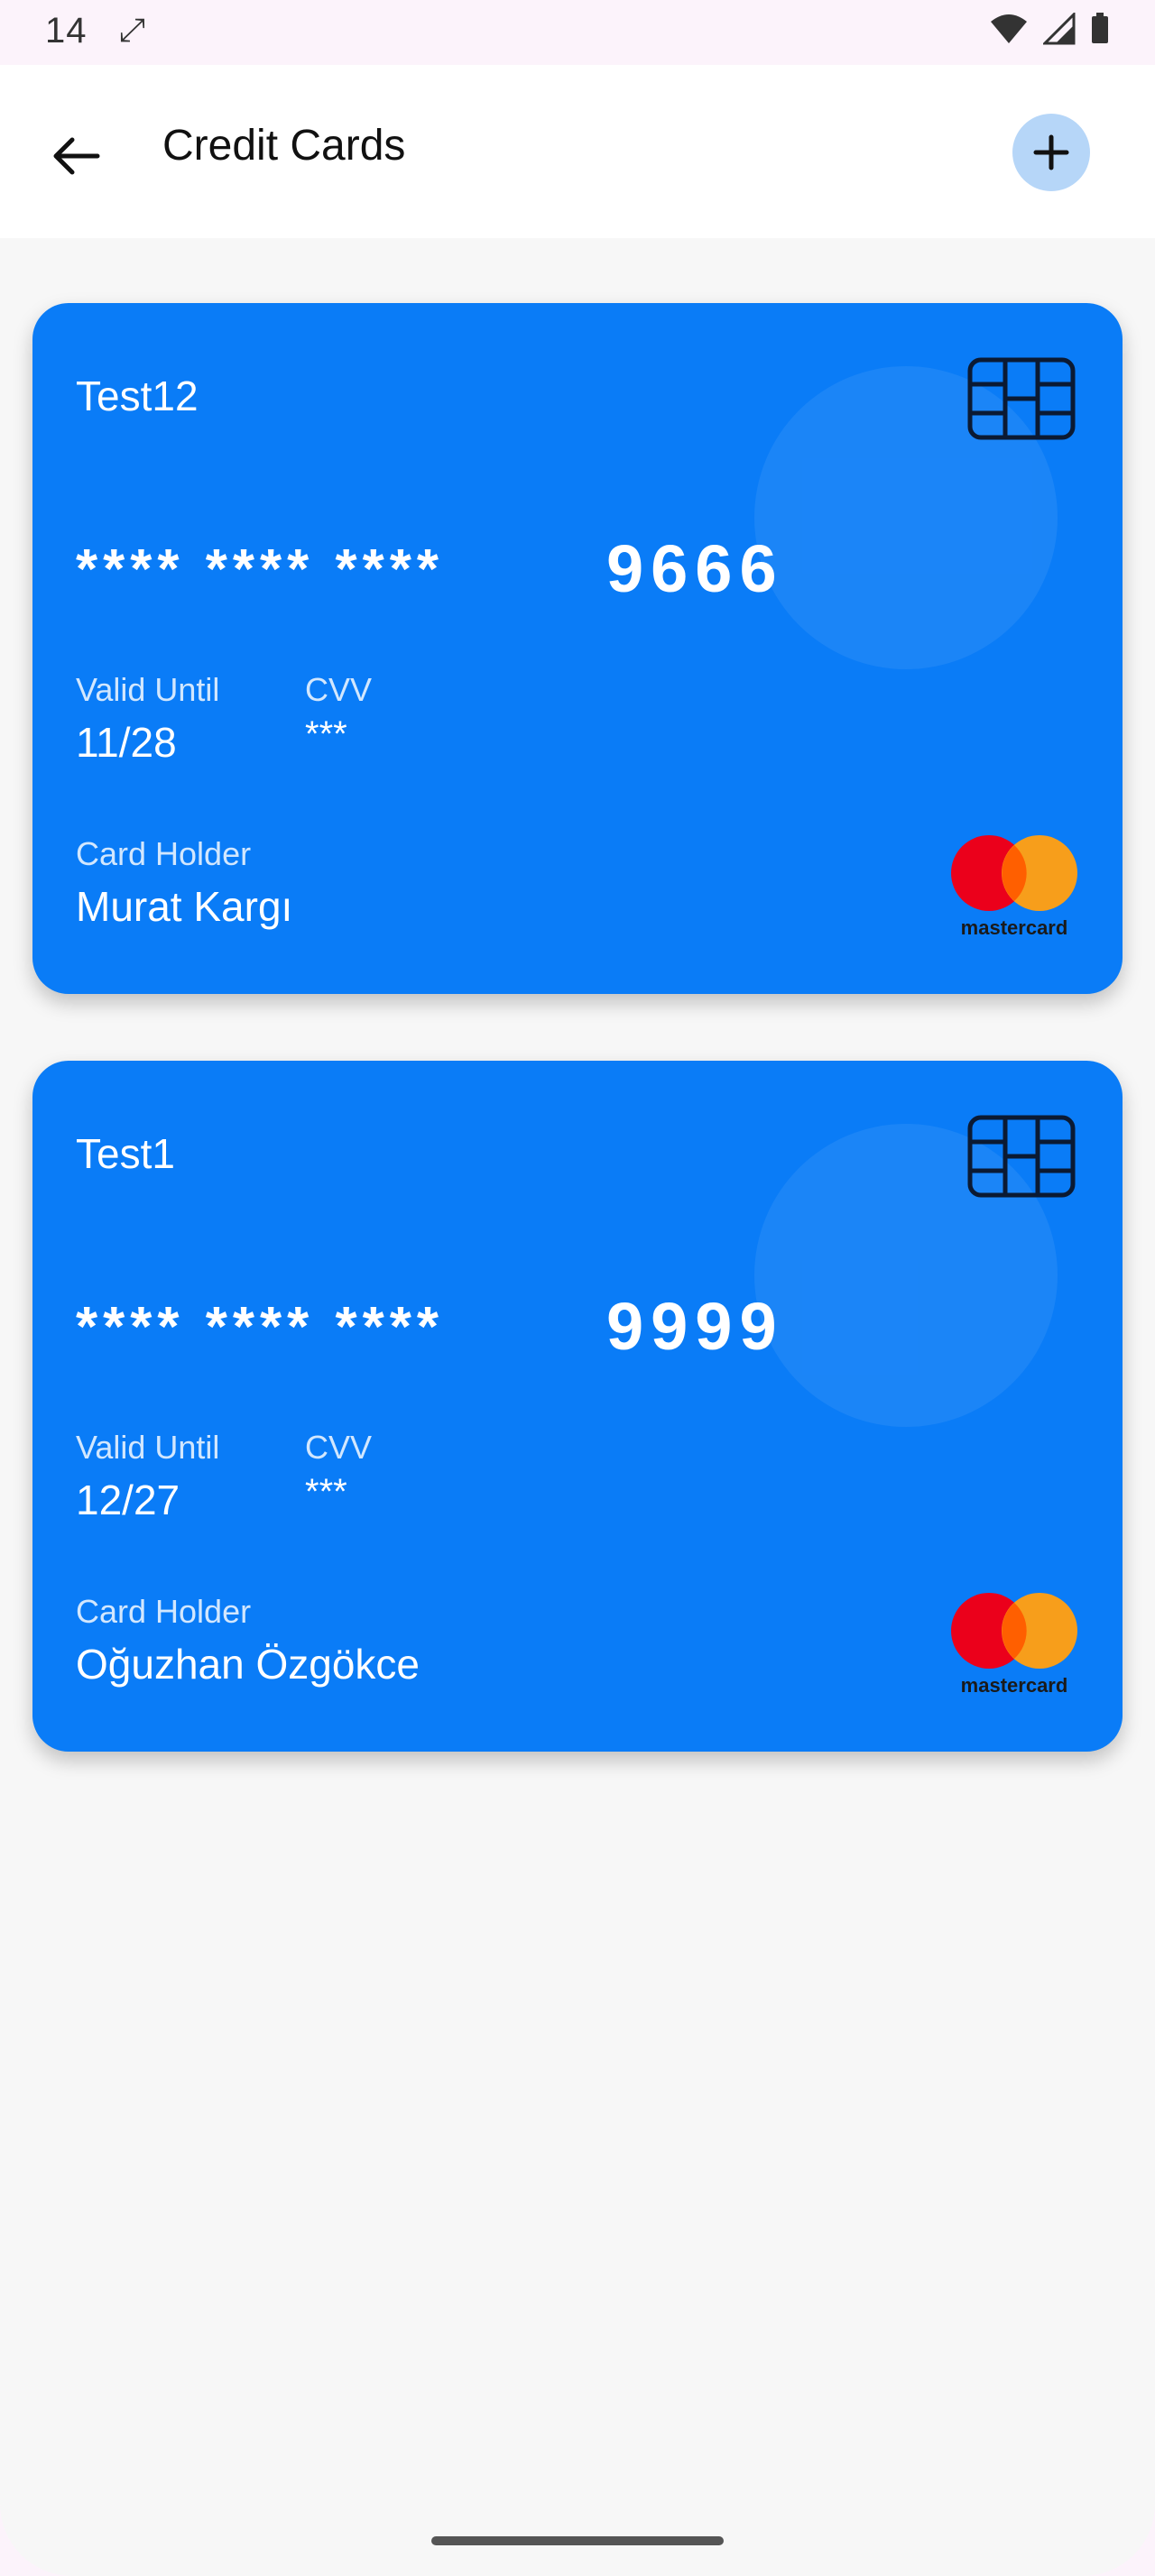 This screenshot has height=2576, width=1155. Describe the element at coordinates (284, 146) in the screenshot. I see `page-title: Credit Cards` at that location.